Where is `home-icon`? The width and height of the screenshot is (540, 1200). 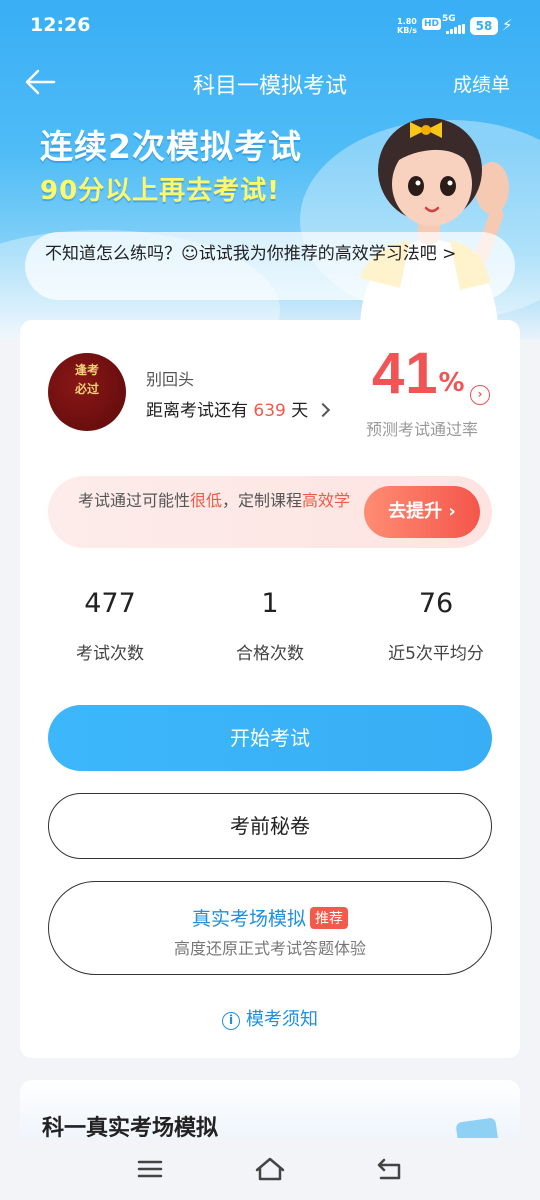
home-icon is located at coordinates (270, 1169).